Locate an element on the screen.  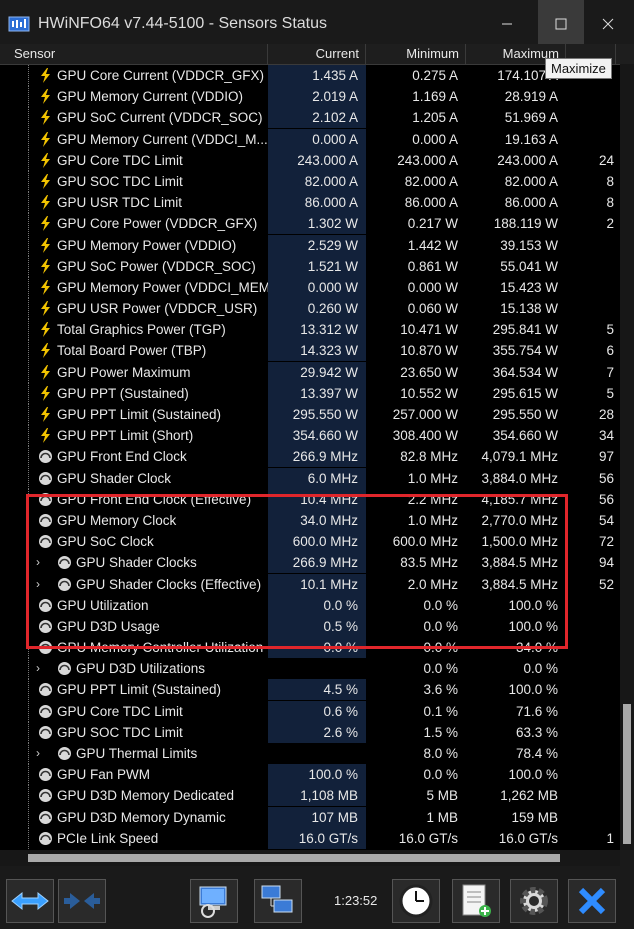
sensor-label: GPU Core Current (VDDCR_GFX) is located at coordinates (161, 75).